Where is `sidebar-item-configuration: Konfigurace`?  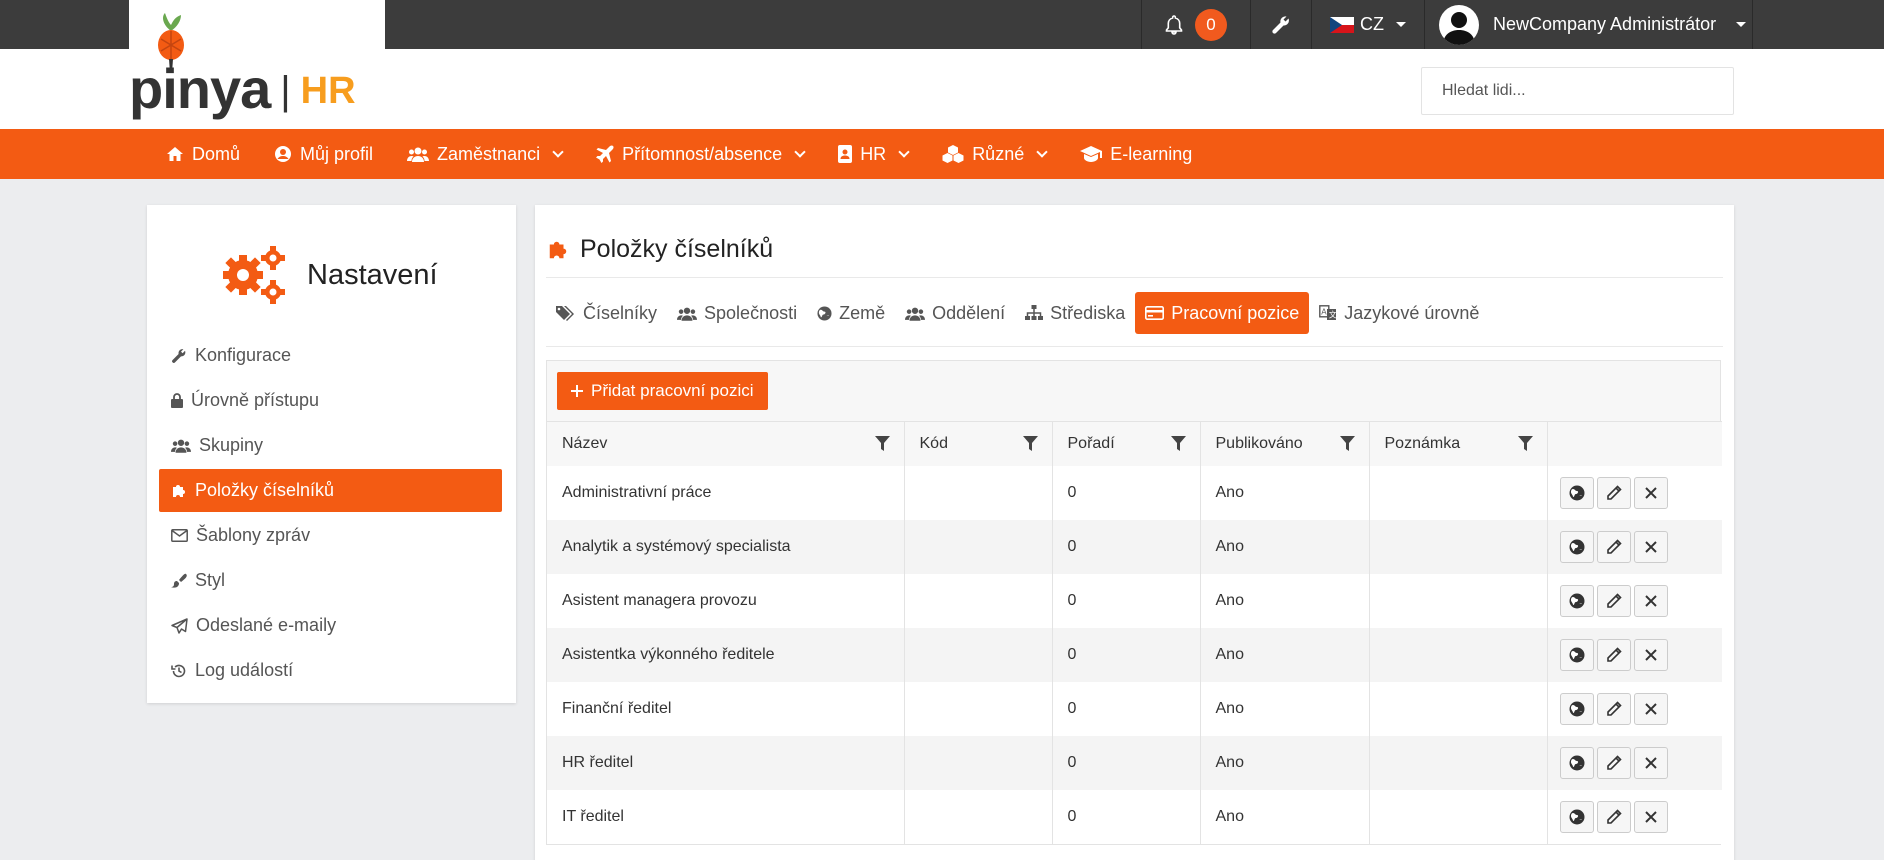 sidebar-item-configuration: Konfigurace is located at coordinates (330, 355).